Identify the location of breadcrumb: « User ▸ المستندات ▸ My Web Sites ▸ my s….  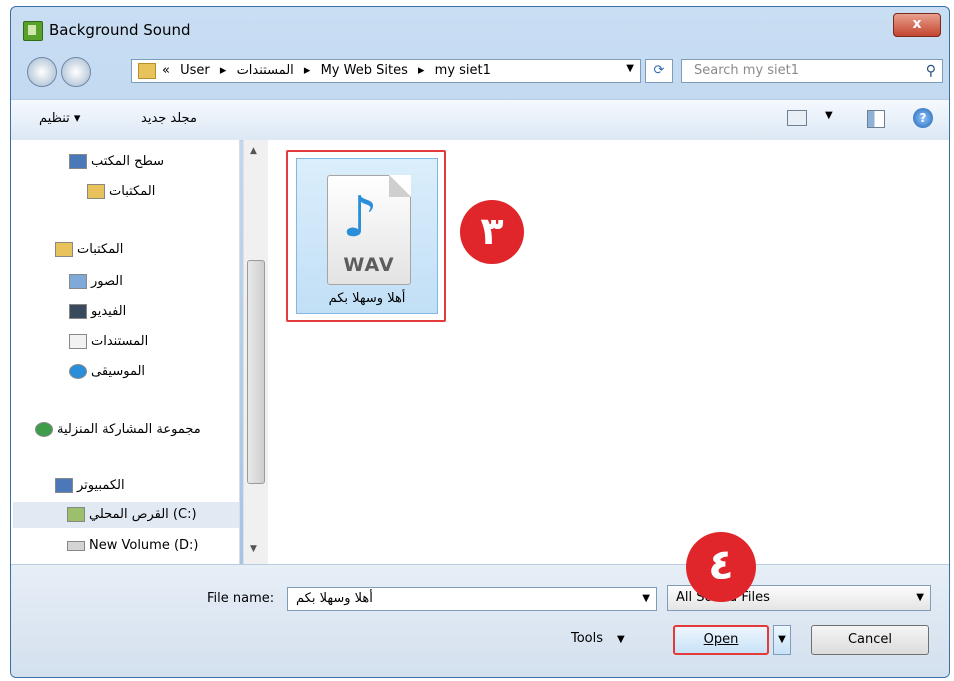
(329, 70).